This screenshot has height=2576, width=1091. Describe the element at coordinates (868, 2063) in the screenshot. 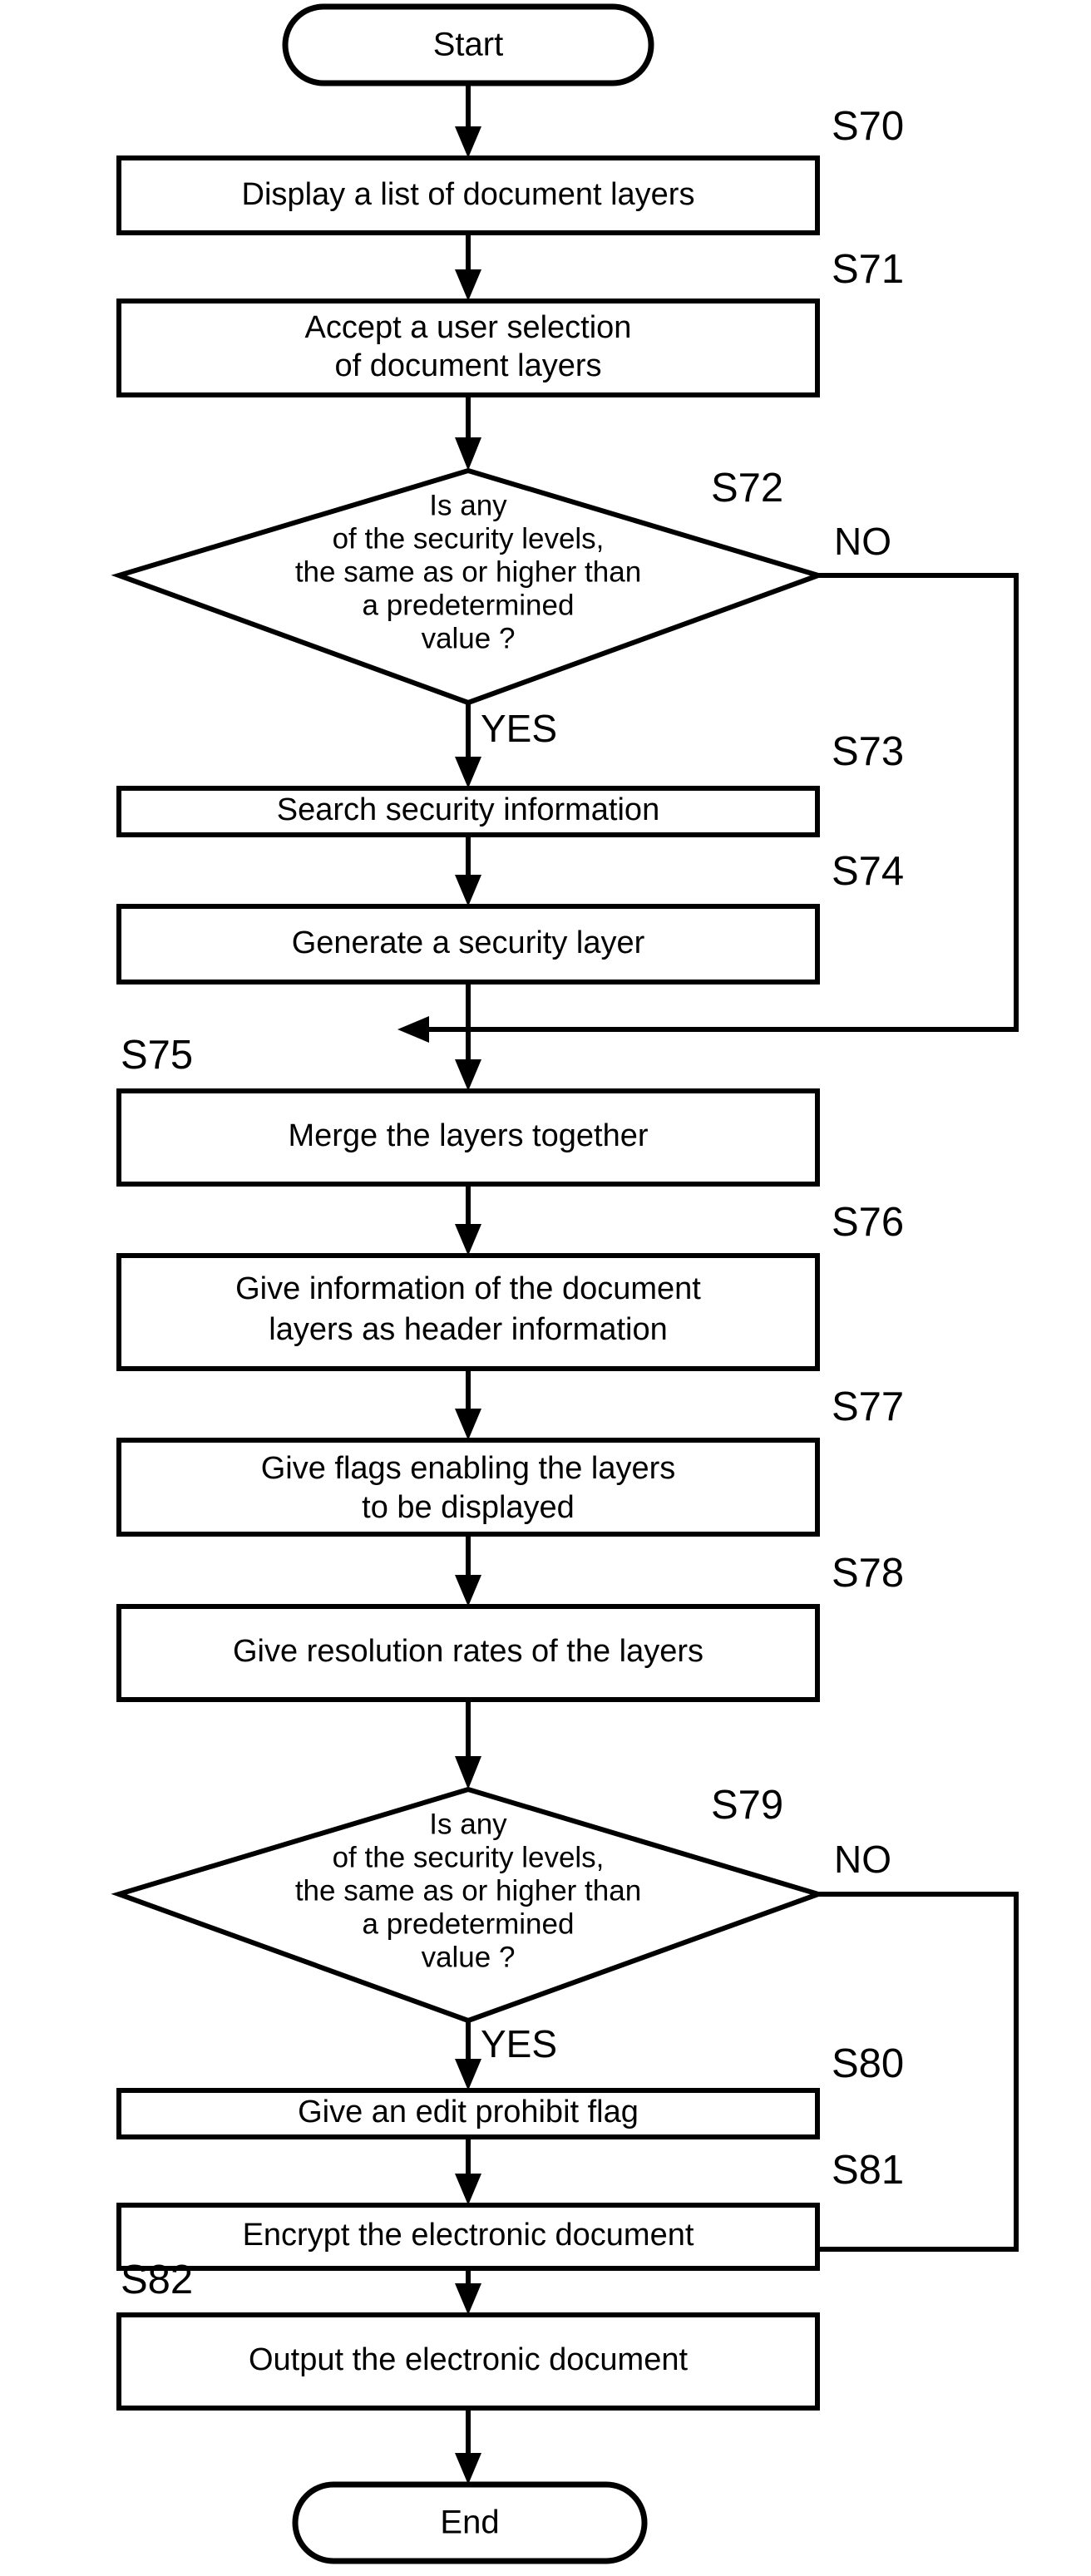

I see `step-label-s80: S80` at that location.